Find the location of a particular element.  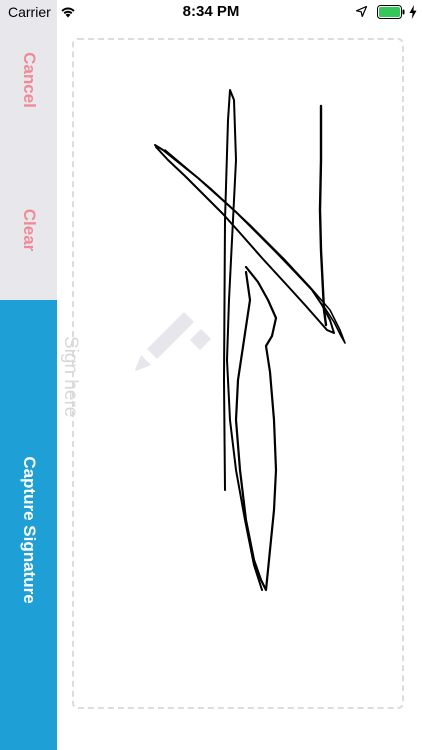

location-icon is located at coordinates (361, 11).